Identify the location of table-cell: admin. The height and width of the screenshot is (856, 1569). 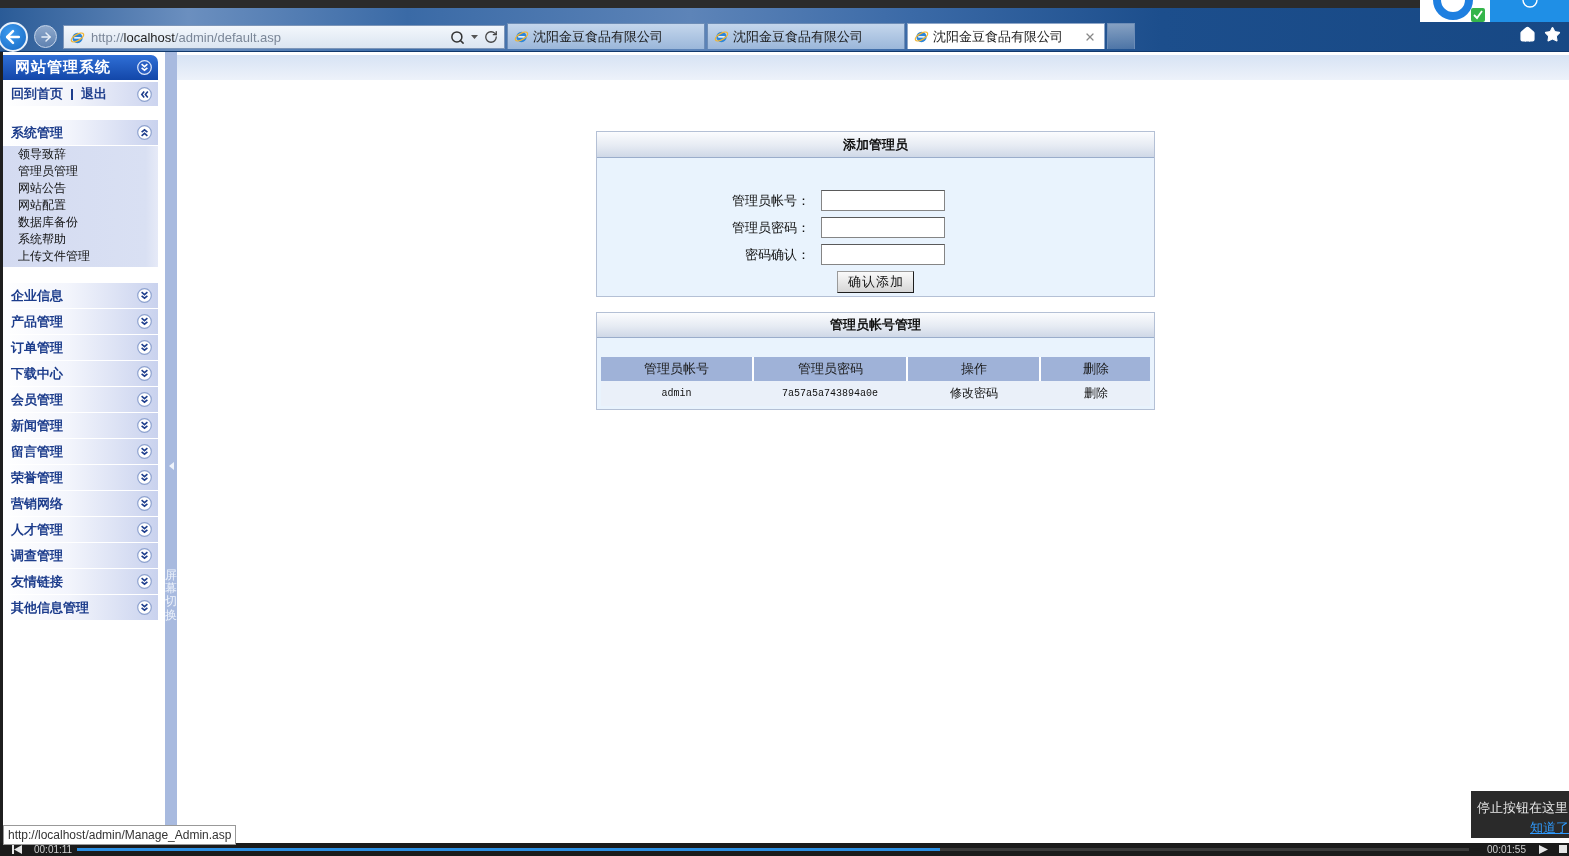
(676, 393).